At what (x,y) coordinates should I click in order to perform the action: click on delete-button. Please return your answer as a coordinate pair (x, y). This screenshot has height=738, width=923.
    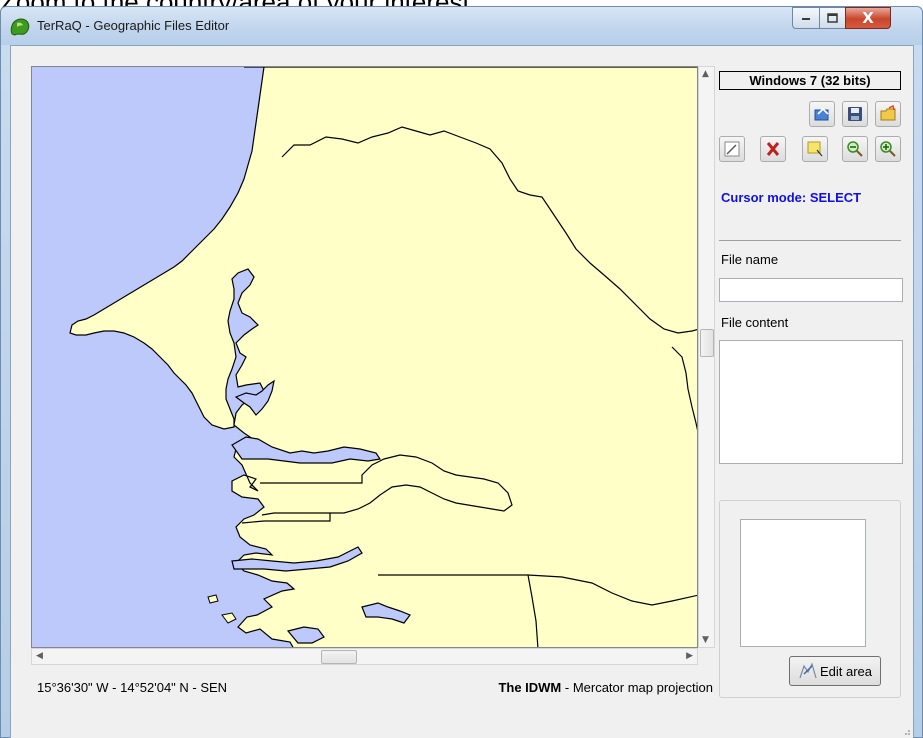
    Looking at the image, I should click on (773, 149).